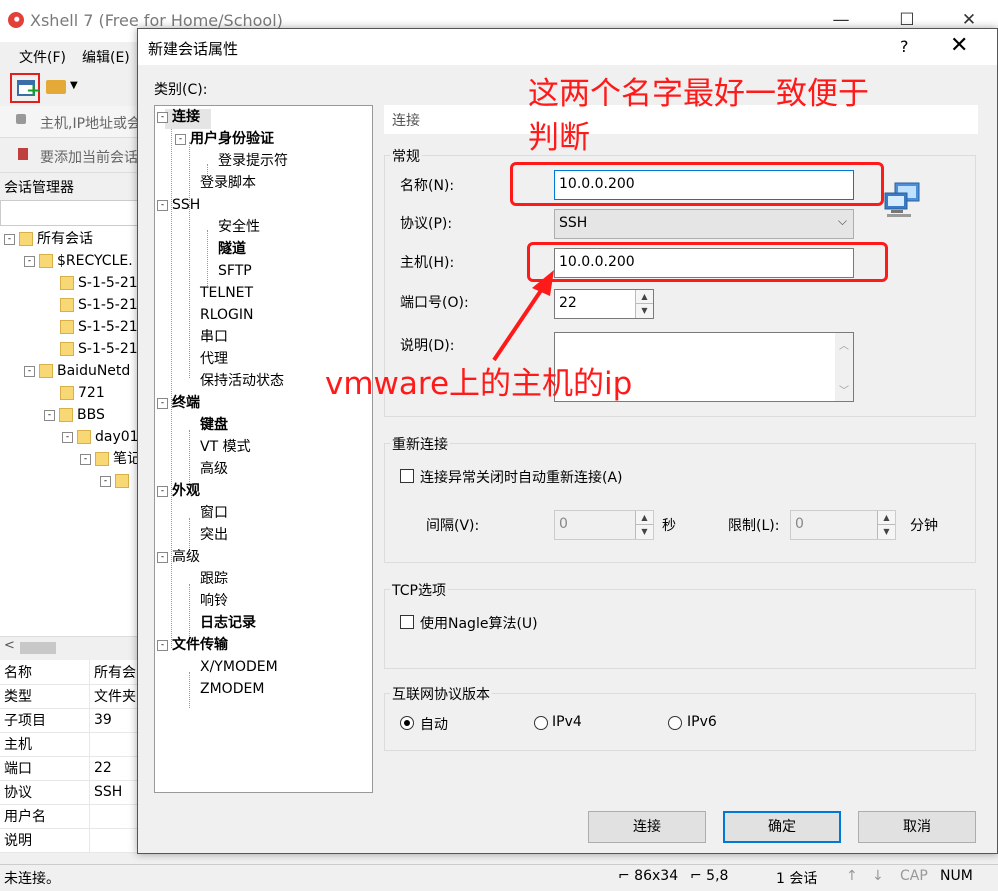  What do you see at coordinates (178, 557) in the screenshot?
I see `category-item: - 高级` at bounding box center [178, 557].